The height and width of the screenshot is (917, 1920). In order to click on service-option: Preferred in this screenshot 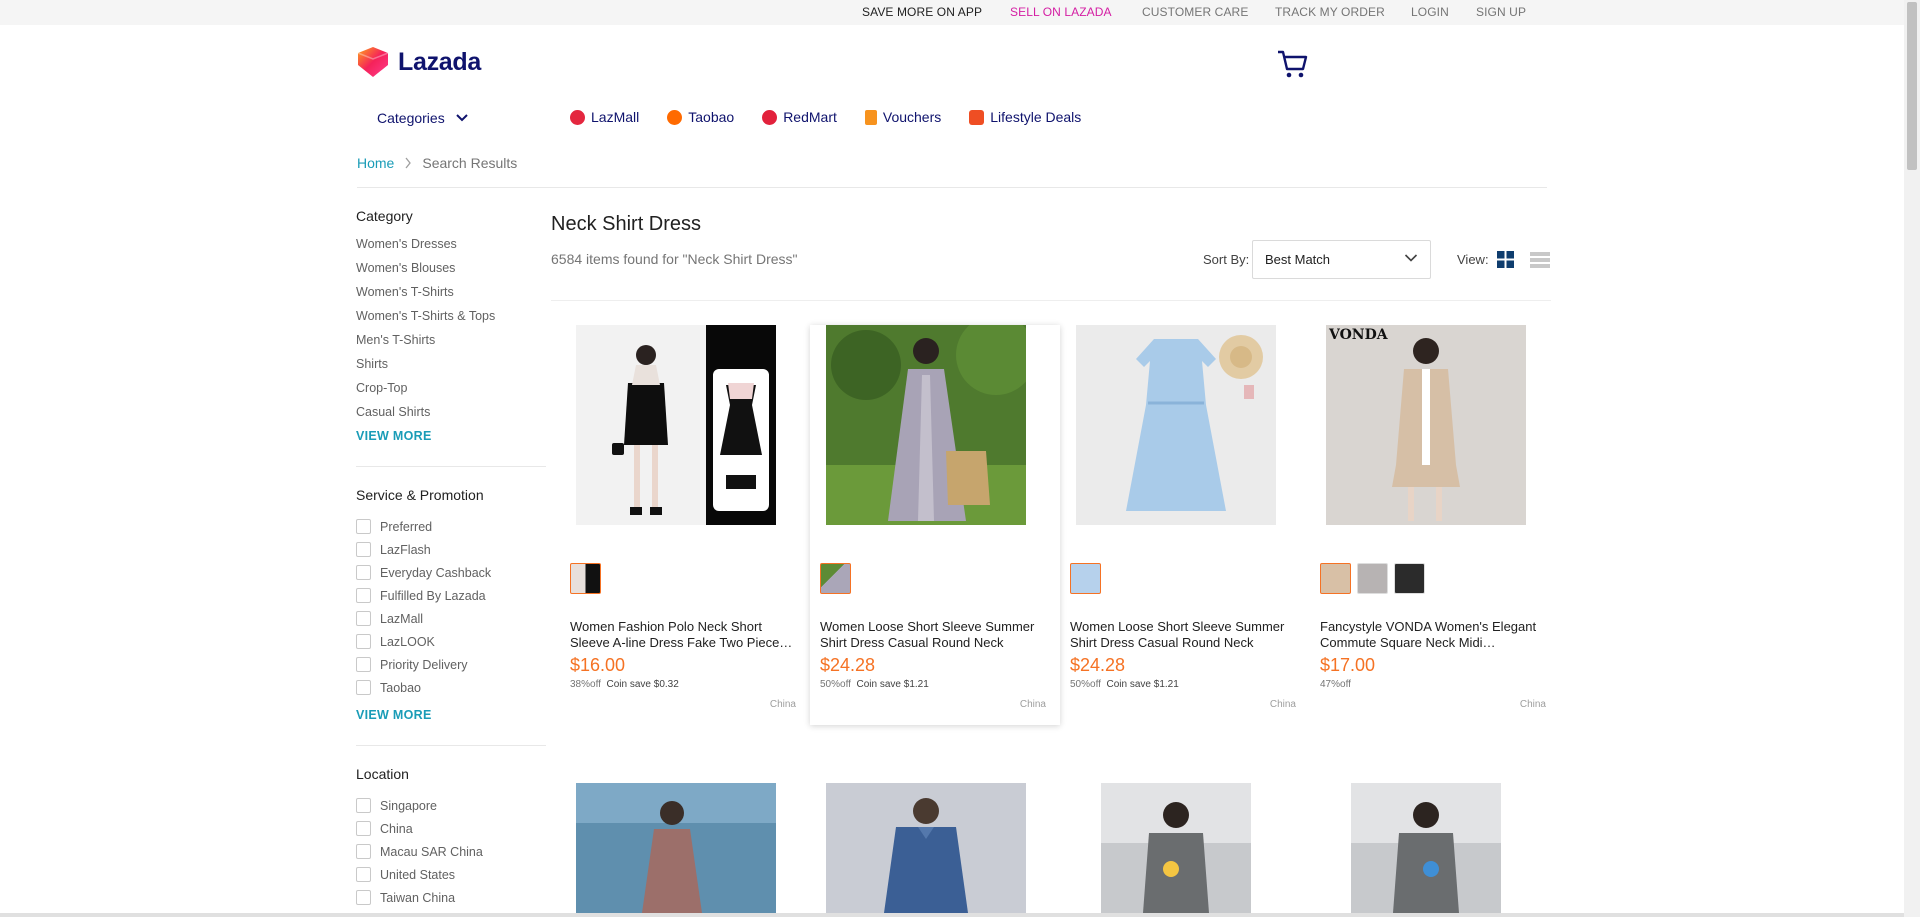, I will do `click(451, 526)`.